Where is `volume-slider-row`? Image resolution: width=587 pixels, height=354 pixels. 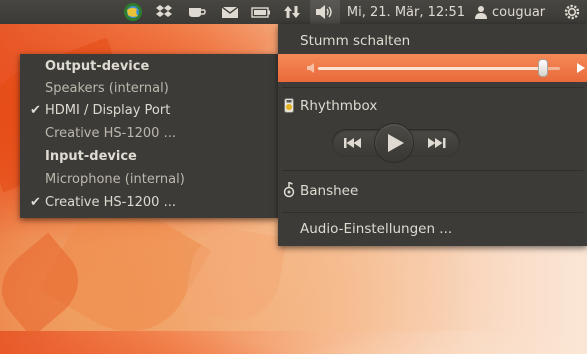 volume-slider-row is located at coordinates (432, 68).